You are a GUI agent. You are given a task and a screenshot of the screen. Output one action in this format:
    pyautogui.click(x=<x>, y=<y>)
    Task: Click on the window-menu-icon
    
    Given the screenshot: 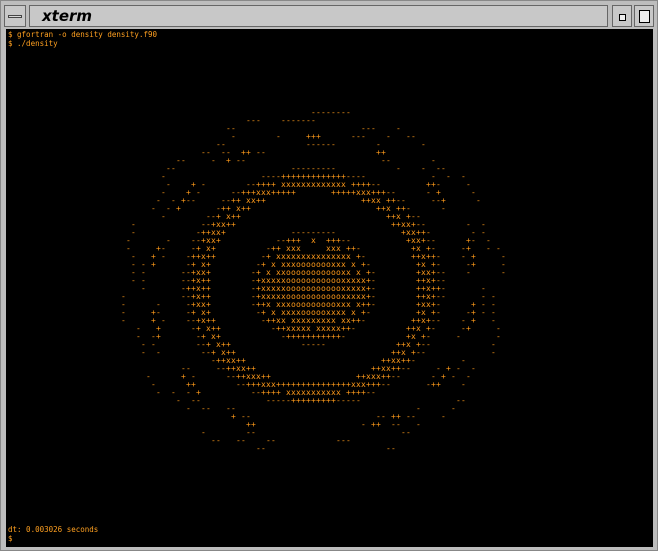 What is the action you would take?
    pyautogui.click(x=15, y=16)
    